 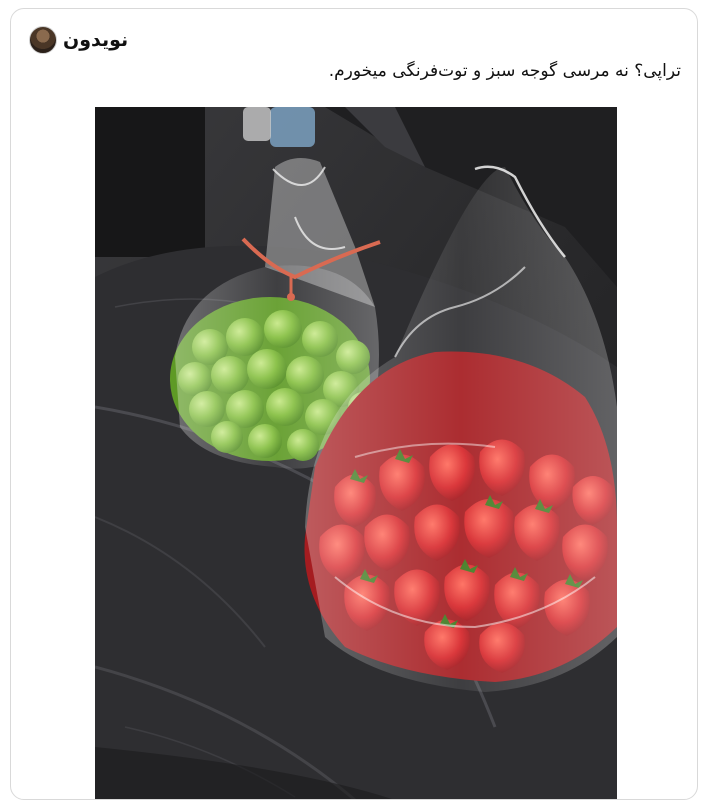 I want to click on author-name: نویدون, so click(x=95, y=40).